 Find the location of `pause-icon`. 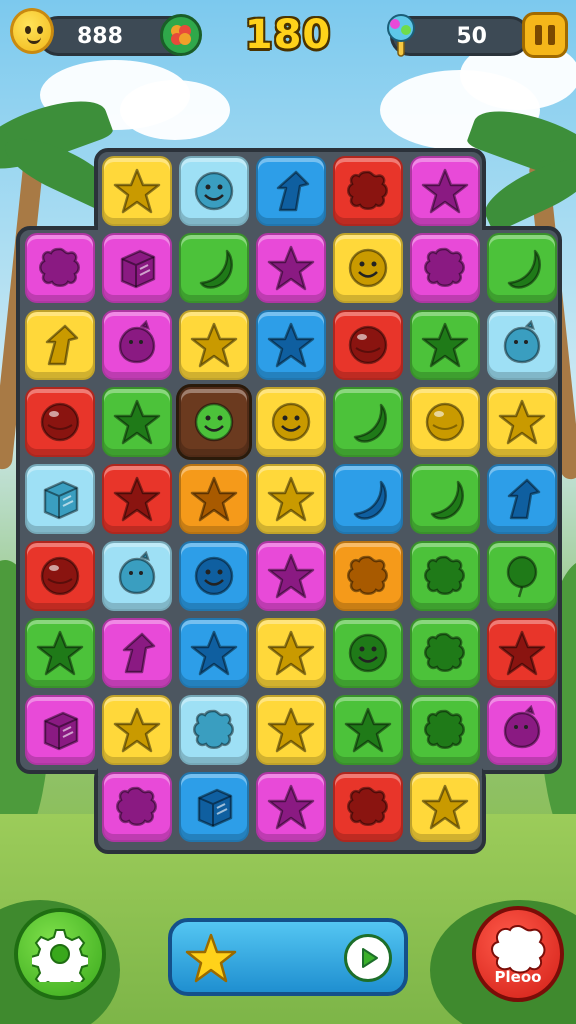

pause-icon is located at coordinates (538, 35).